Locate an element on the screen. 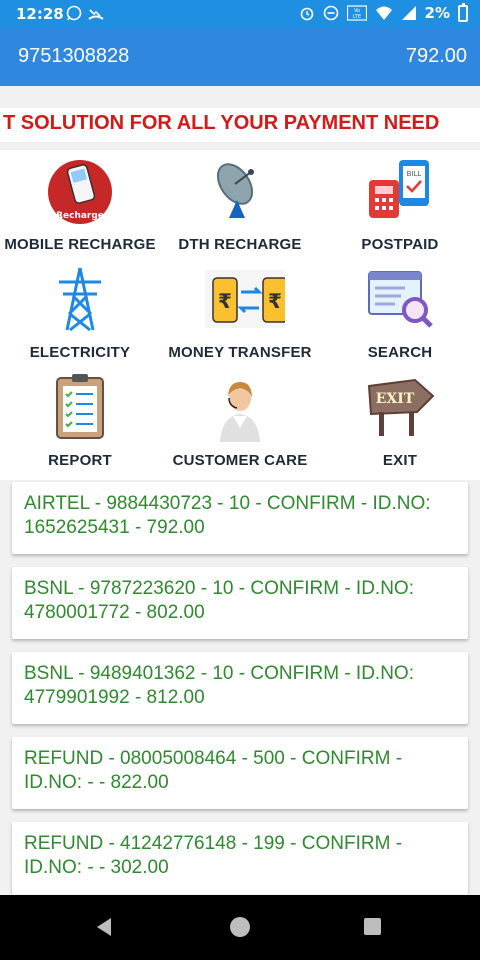 The width and height of the screenshot is (480, 960). menu-item-report: REPORT is located at coordinates (80, 421).